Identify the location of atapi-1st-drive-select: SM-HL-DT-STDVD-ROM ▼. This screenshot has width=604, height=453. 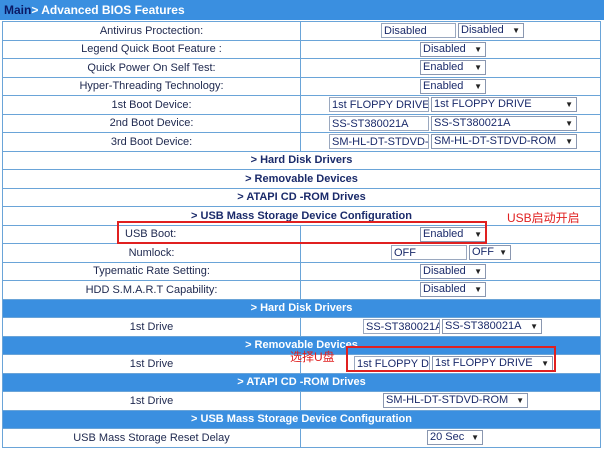
(455, 401).